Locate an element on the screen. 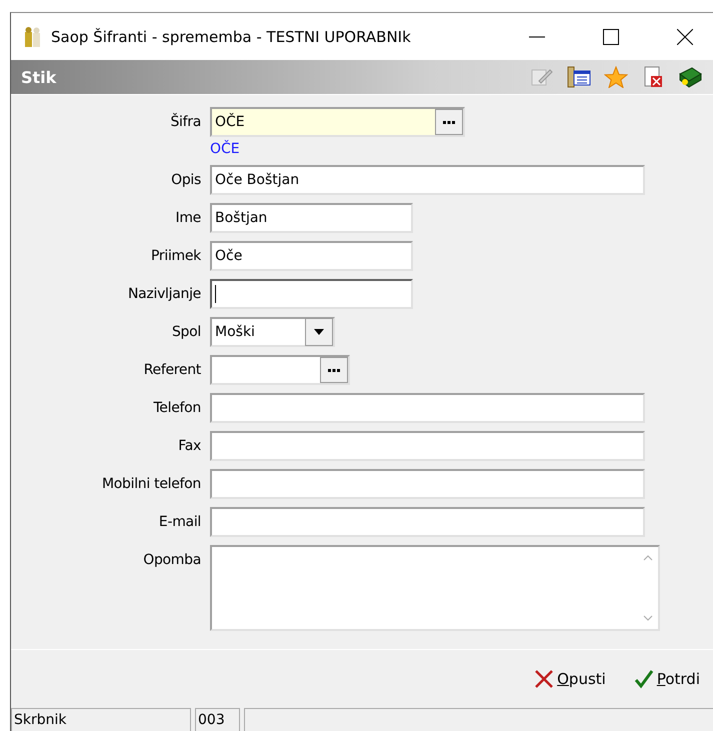  field-label: Opis is located at coordinates (186, 180).